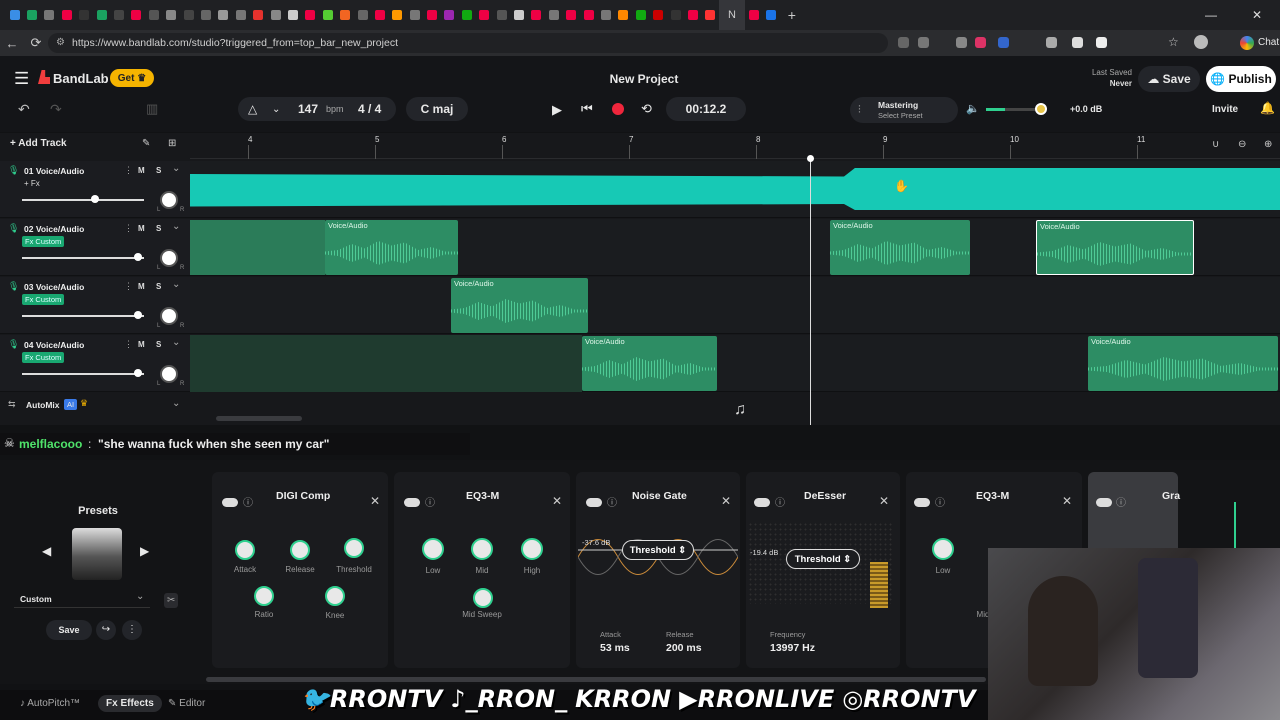  What do you see at coordinates (375, 501) in the screenshot?
I see `close-icon: ✕` at bounding box center [375, 501].